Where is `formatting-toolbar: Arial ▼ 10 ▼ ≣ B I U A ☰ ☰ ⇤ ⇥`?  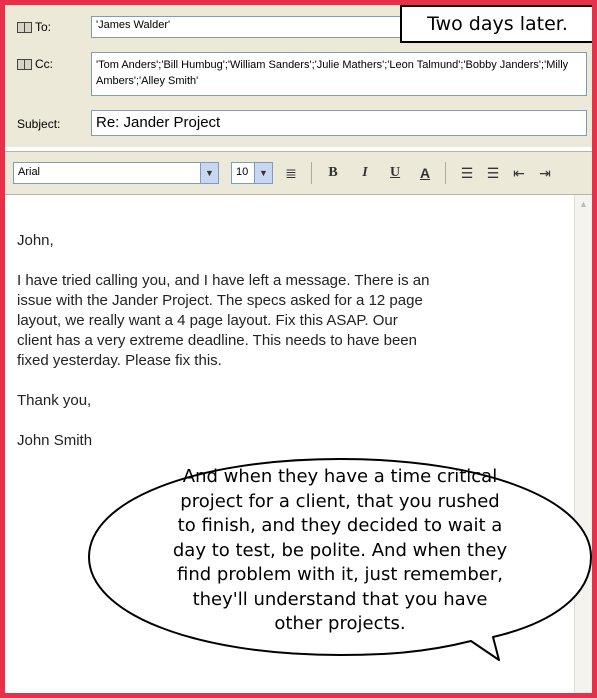
formatting-toolbar: Arial ▼ 10 ▼ ≣ B I U A ☰ ☰ ⇤ ⇥ is located at coordinates (298, 173).